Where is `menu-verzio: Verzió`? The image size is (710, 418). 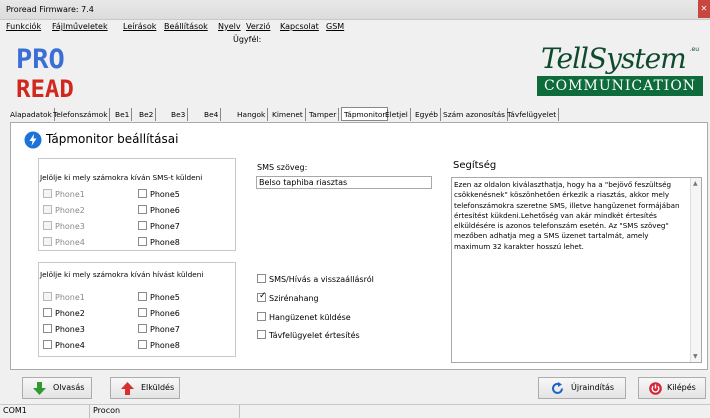 menu-verzio: Verzió is located at coordinates (258, 26).